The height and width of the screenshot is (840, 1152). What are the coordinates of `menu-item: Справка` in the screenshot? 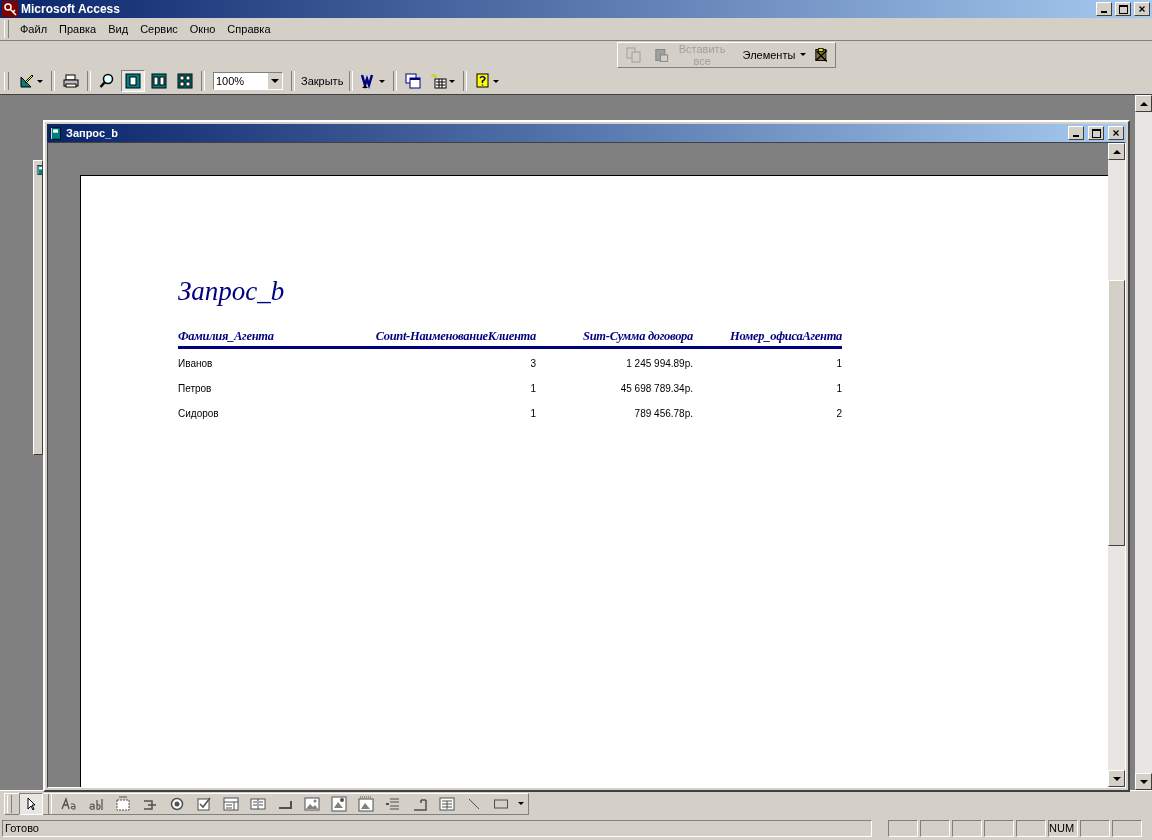 It's located at (249, 29).